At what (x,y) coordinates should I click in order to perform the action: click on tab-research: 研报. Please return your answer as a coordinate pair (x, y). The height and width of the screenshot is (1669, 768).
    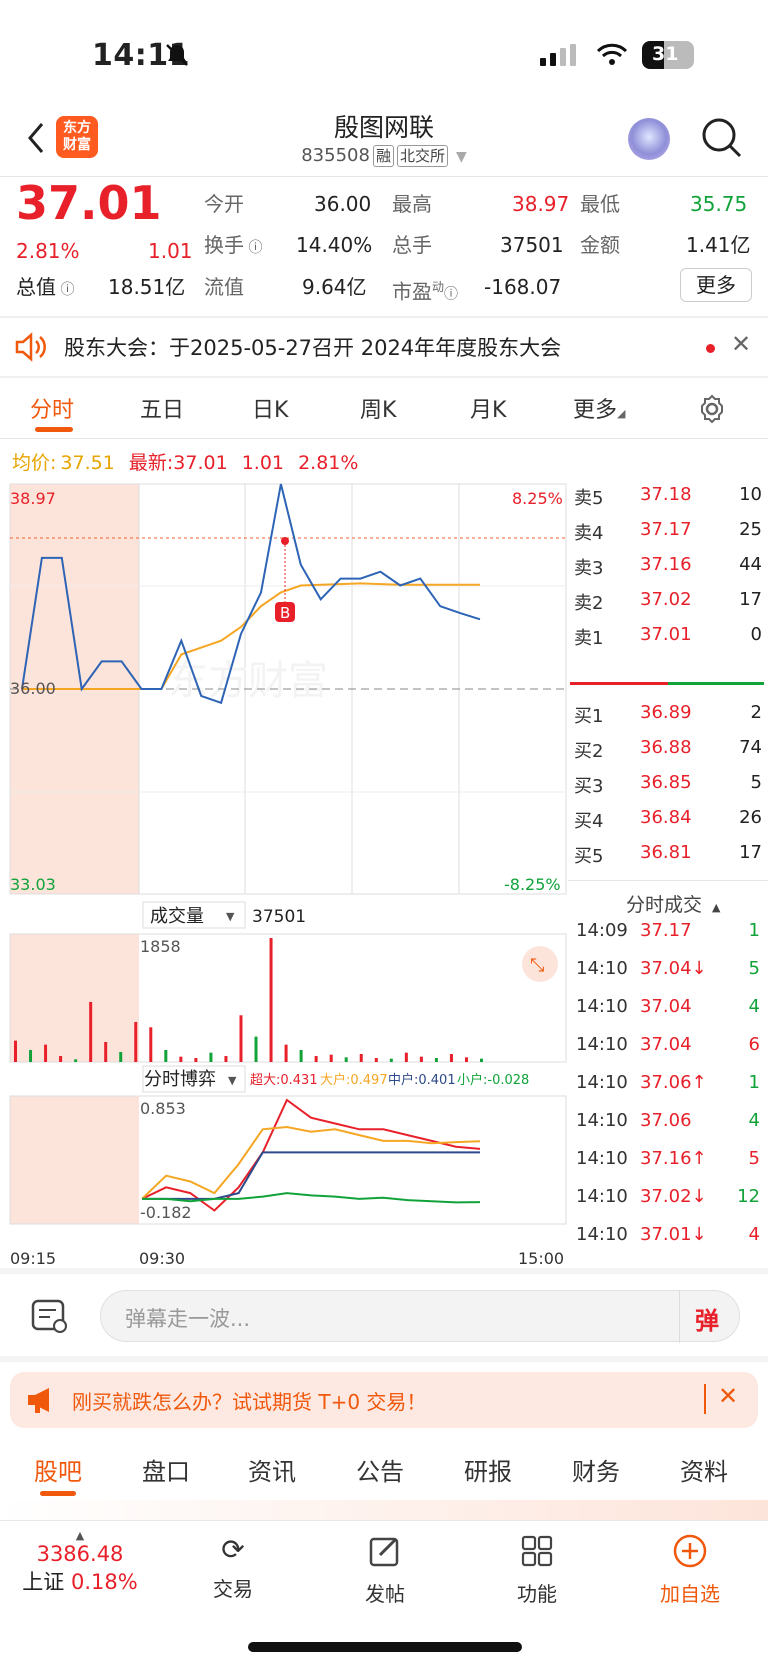
    Looking at the image, I should click on (488, 1469).